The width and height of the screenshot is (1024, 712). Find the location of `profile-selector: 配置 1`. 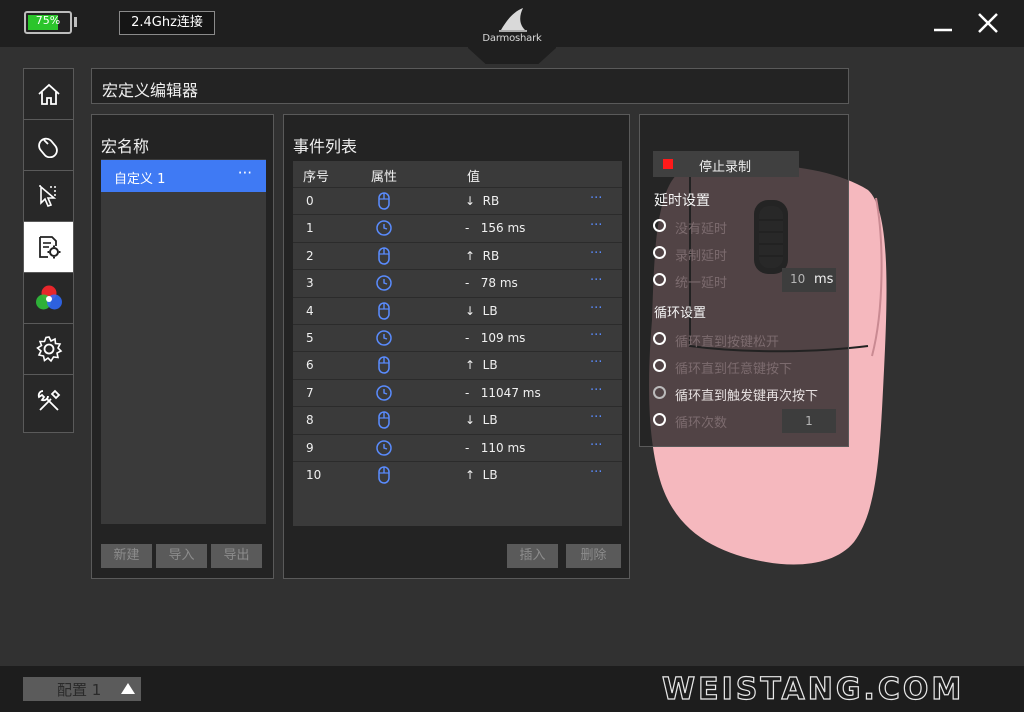

profile-selector: 配置 1 is located at coordinates (82, 689).